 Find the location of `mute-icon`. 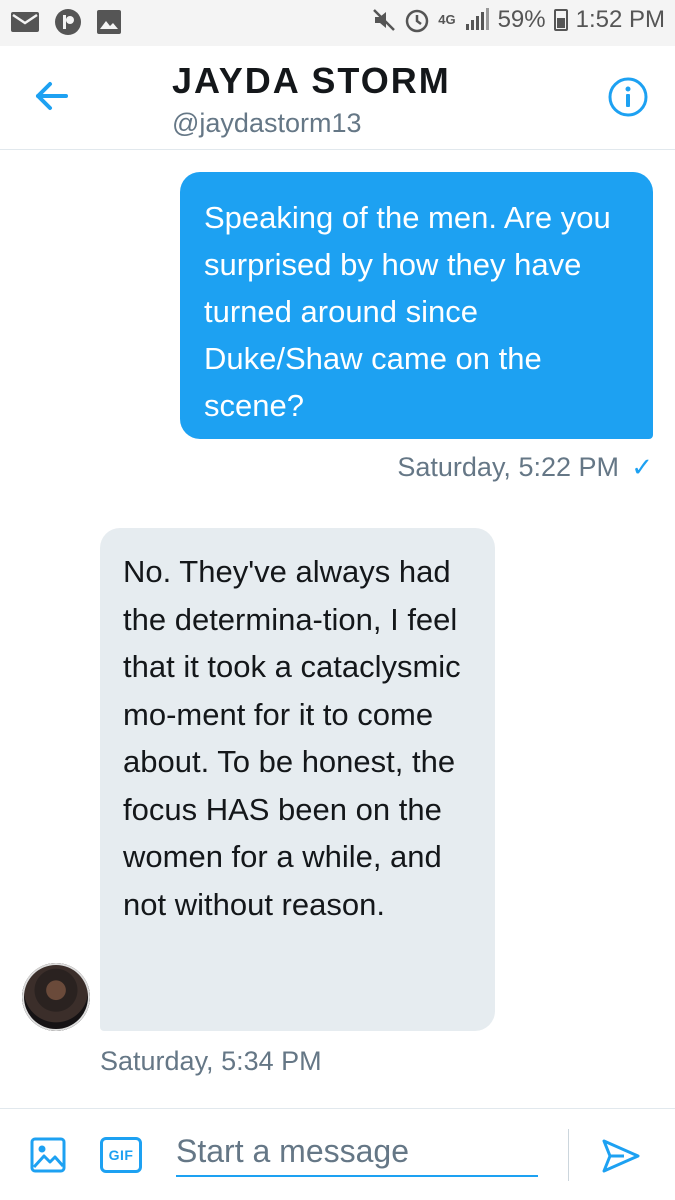

mute-icon is located at coordinates (384, 20).